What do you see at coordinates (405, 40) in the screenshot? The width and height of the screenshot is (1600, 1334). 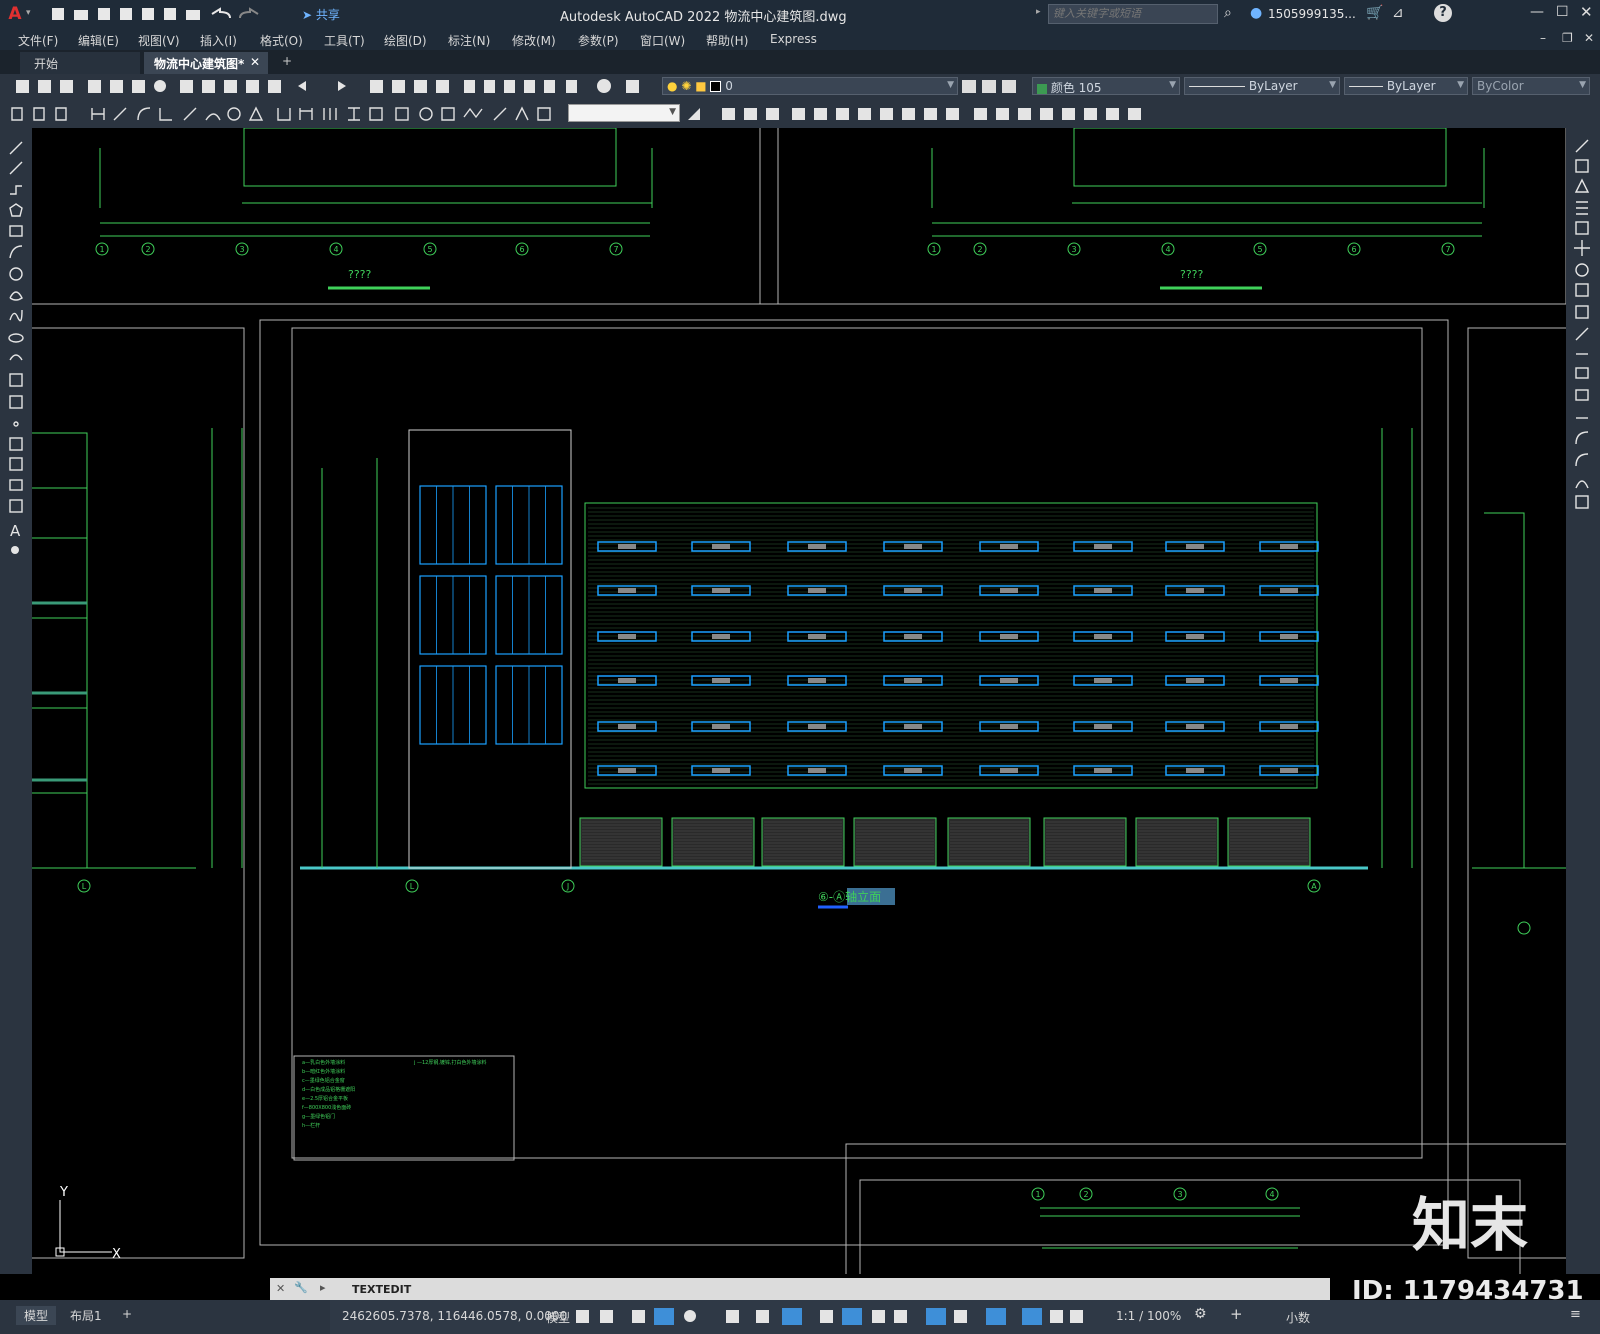 I see `menu-draw: 绘图(D)` at bounding box center [405, 40].